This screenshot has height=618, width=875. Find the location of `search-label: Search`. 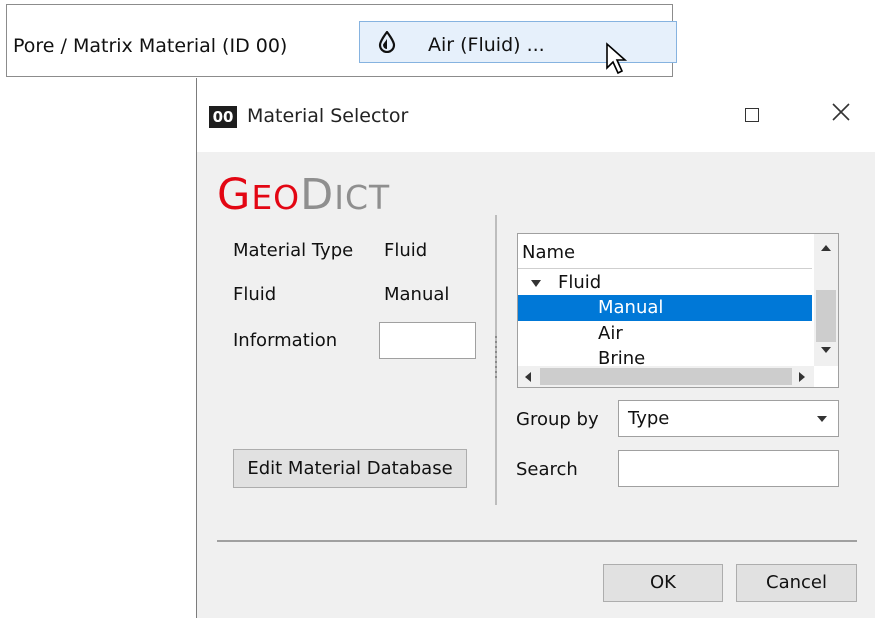

search-label: Search is located at coordinates (547, 469).